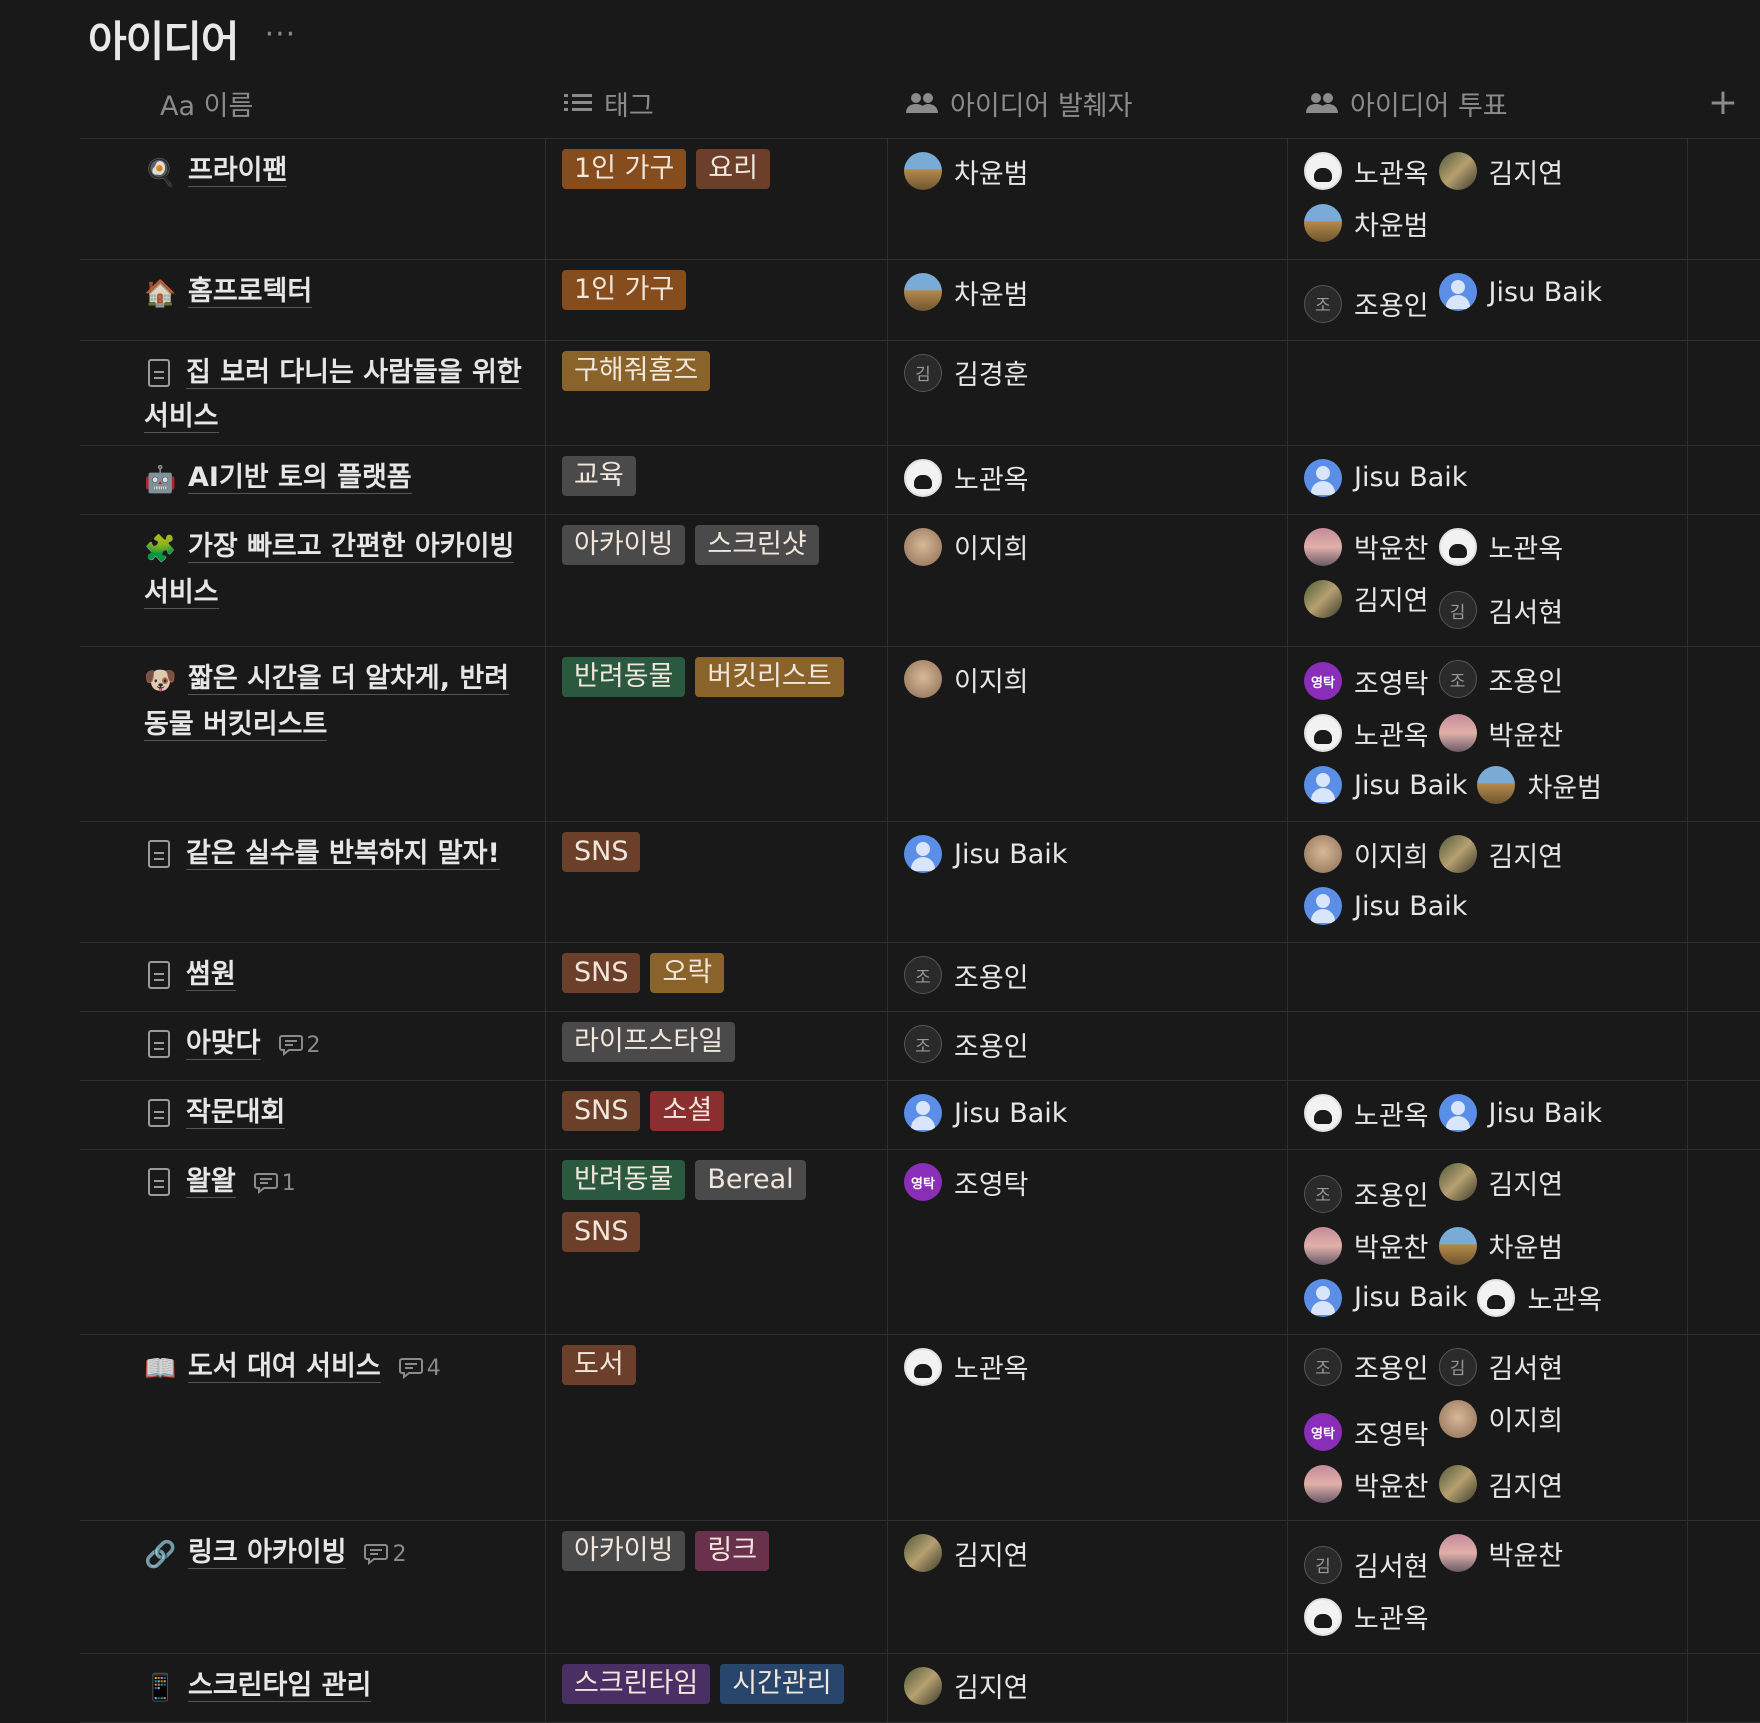 This screenshot has height=1723, width=1760. Describe the element at coordinates (211, 975) in the screenshot. I see `page-title-link: 썸원` at that location.